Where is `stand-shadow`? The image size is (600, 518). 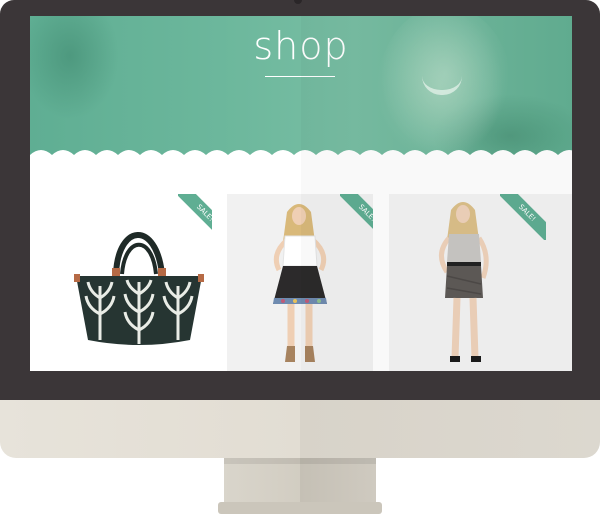 stand-shadow is located at coordinates (300, 461).